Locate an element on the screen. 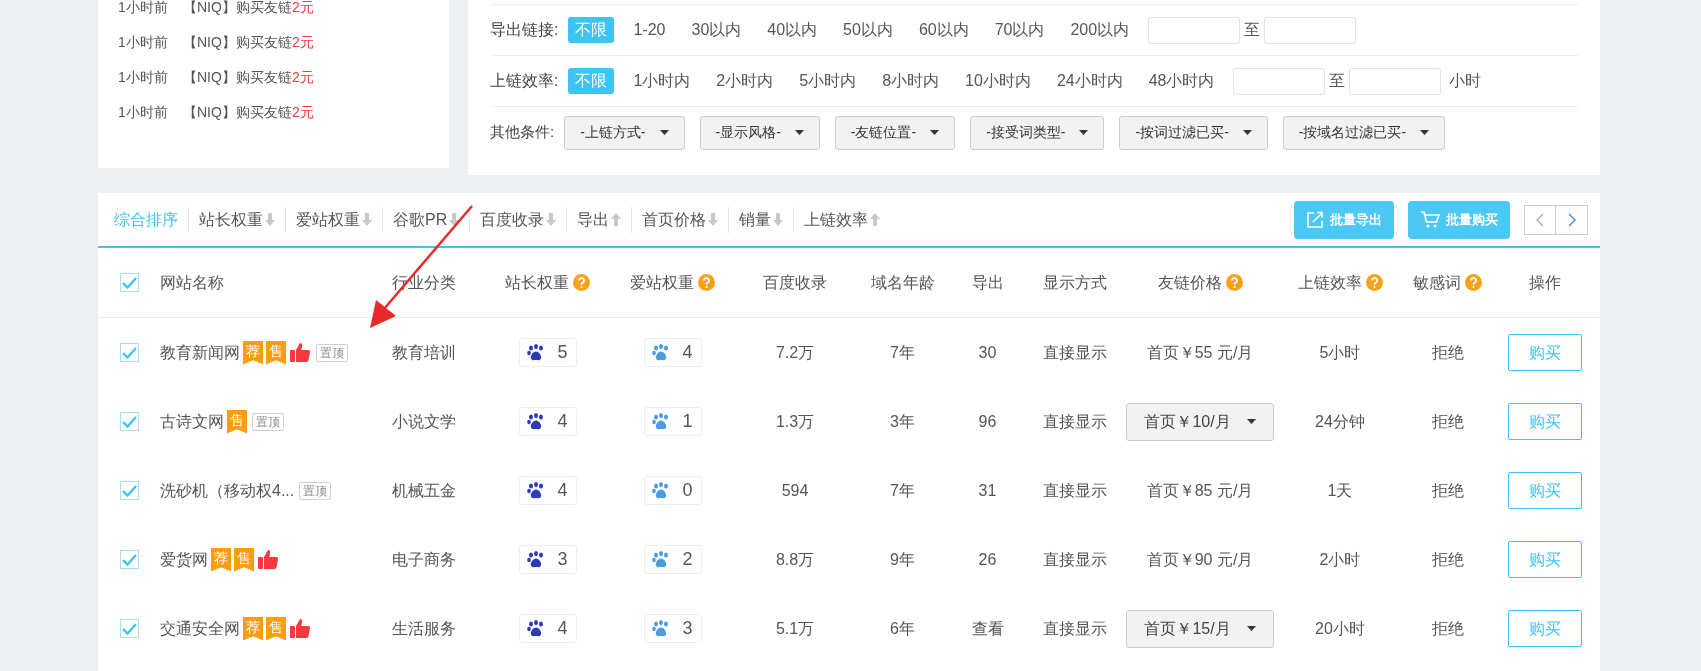  price-dropdown: 首页￥15/月 is located at coordinates (1200, 628).